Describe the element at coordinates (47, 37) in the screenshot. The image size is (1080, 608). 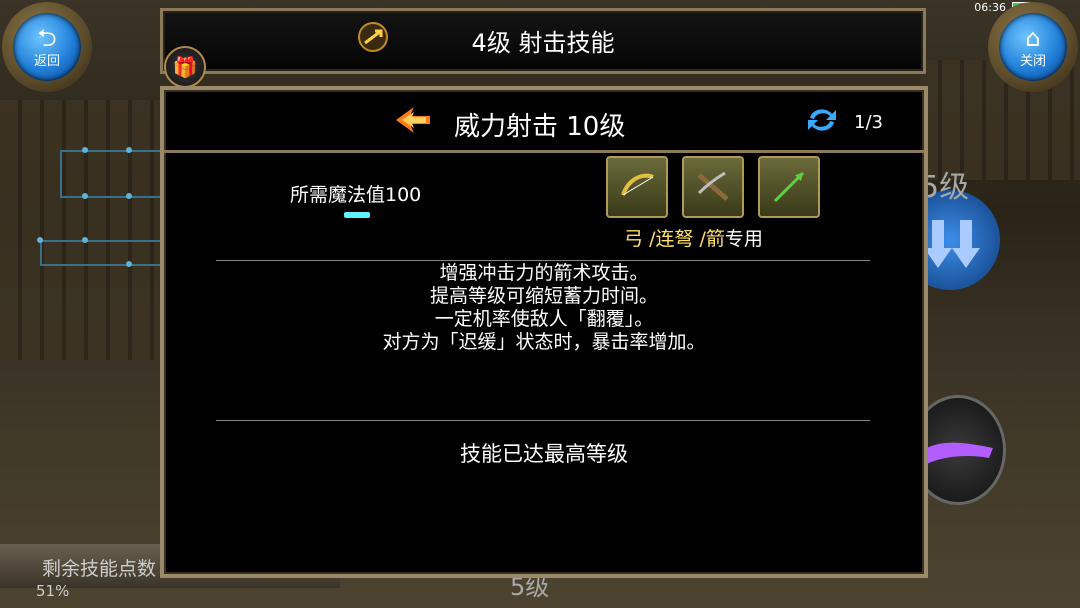
I see `return-arrow-icon: ⮌` at that location.